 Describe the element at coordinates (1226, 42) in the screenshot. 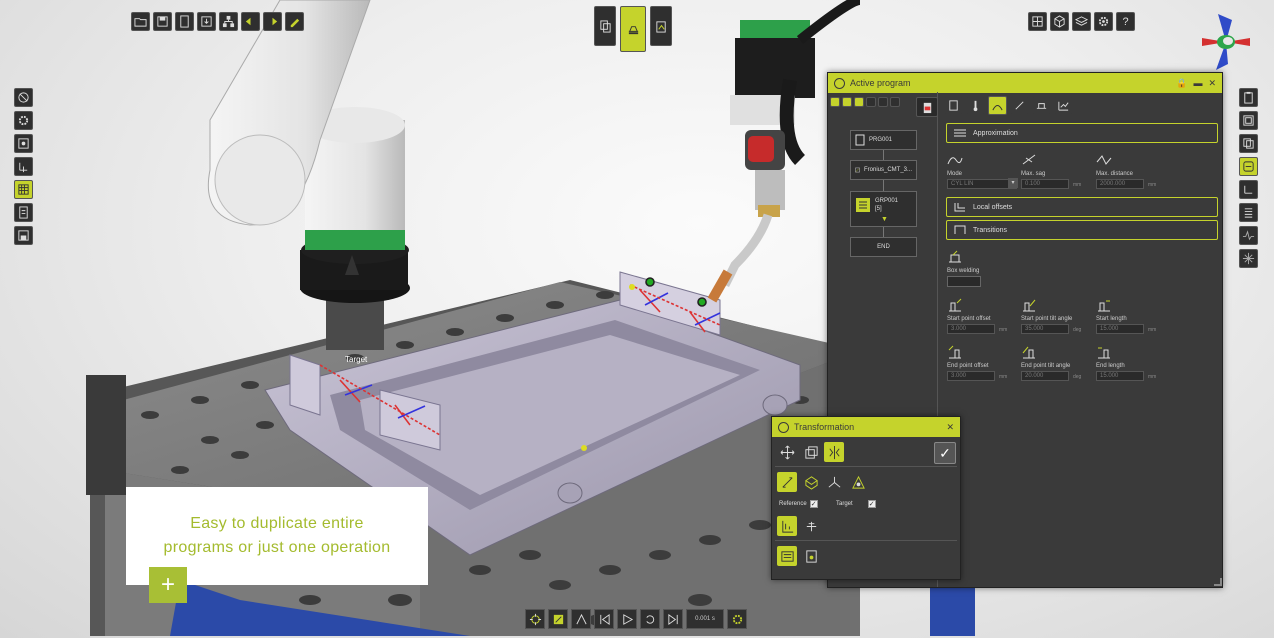

I see `orientation-gizmo-icon` at that location.